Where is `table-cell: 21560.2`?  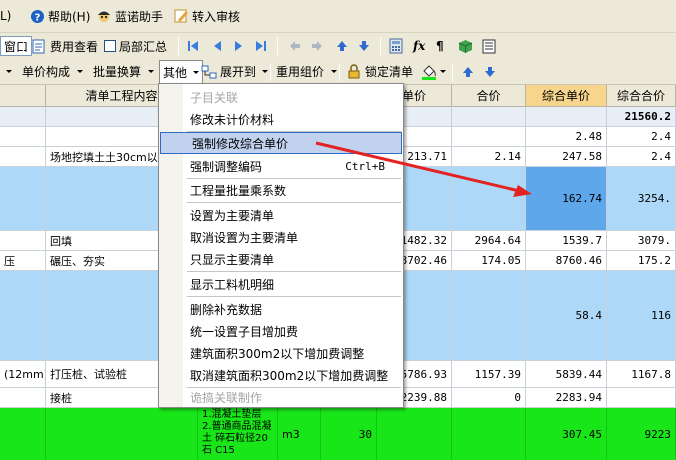 table-cell: 21560.2 is located at coordinates (641, 117).